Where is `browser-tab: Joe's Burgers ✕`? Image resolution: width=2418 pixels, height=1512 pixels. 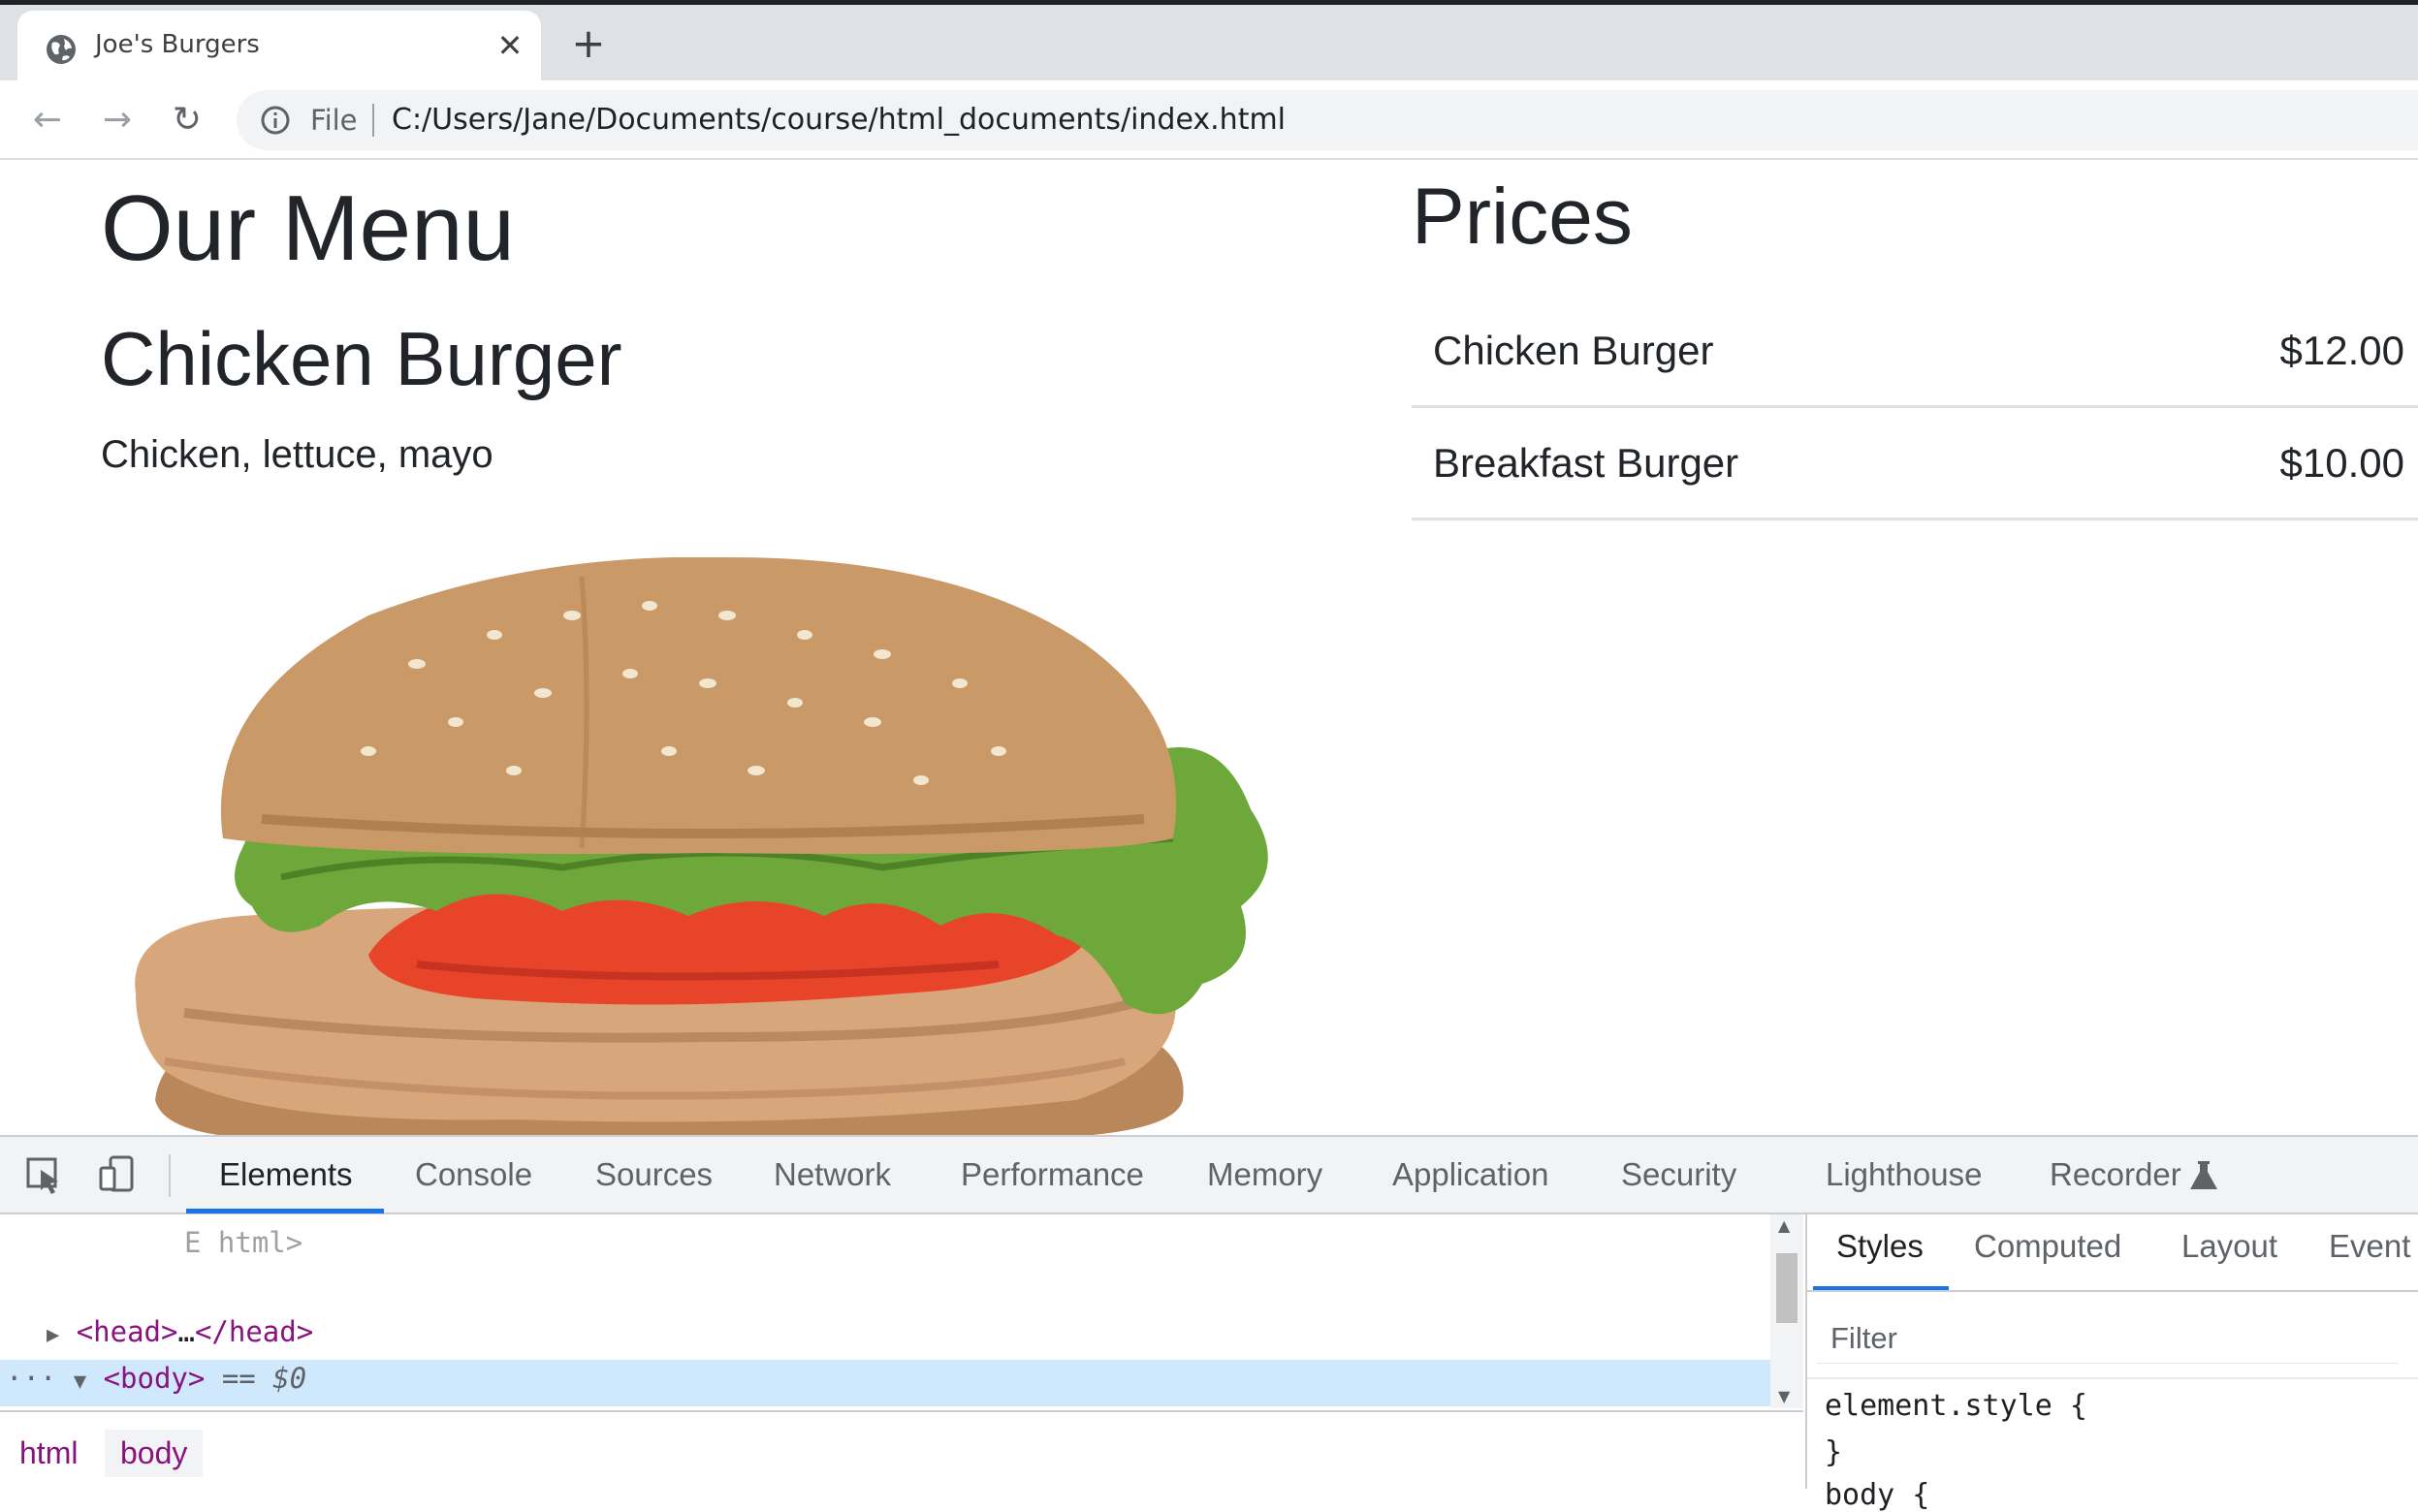
browser-tab: Joe's Burgers ✕ is located at coordinates (279, 46).